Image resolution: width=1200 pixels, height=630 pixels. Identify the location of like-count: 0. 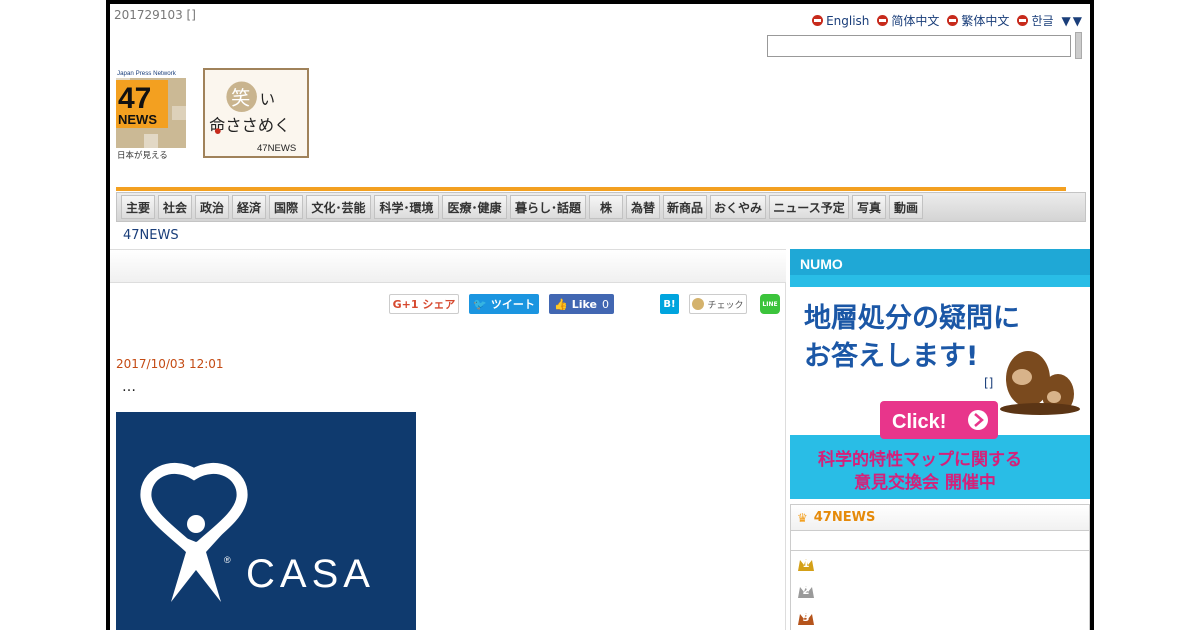
(605, 304).